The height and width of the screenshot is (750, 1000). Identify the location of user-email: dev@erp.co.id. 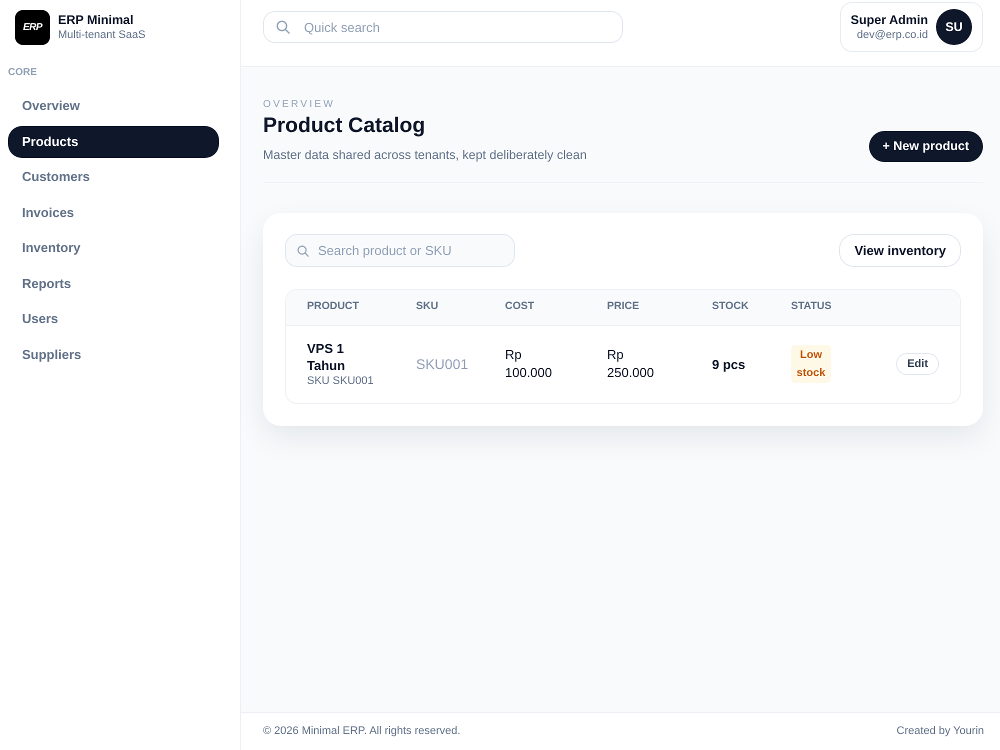
(892, 35).